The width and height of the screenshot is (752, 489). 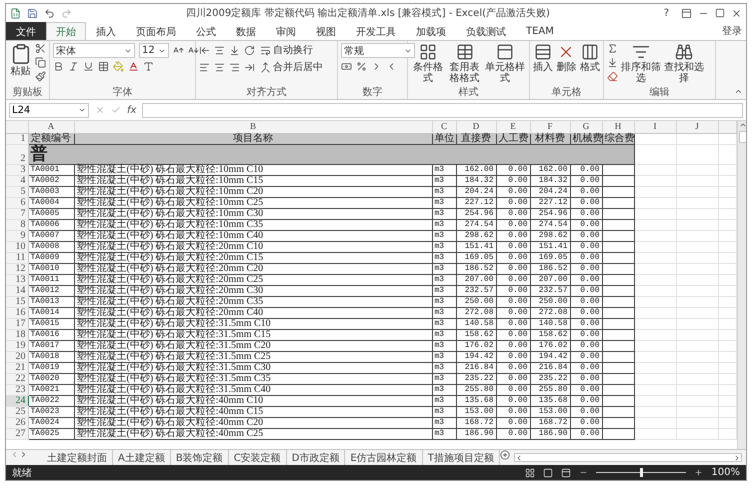 What do you see at coordinates (346, 66) in the screenshot?
I see `currency-icon` at bounding box center [346, 66].